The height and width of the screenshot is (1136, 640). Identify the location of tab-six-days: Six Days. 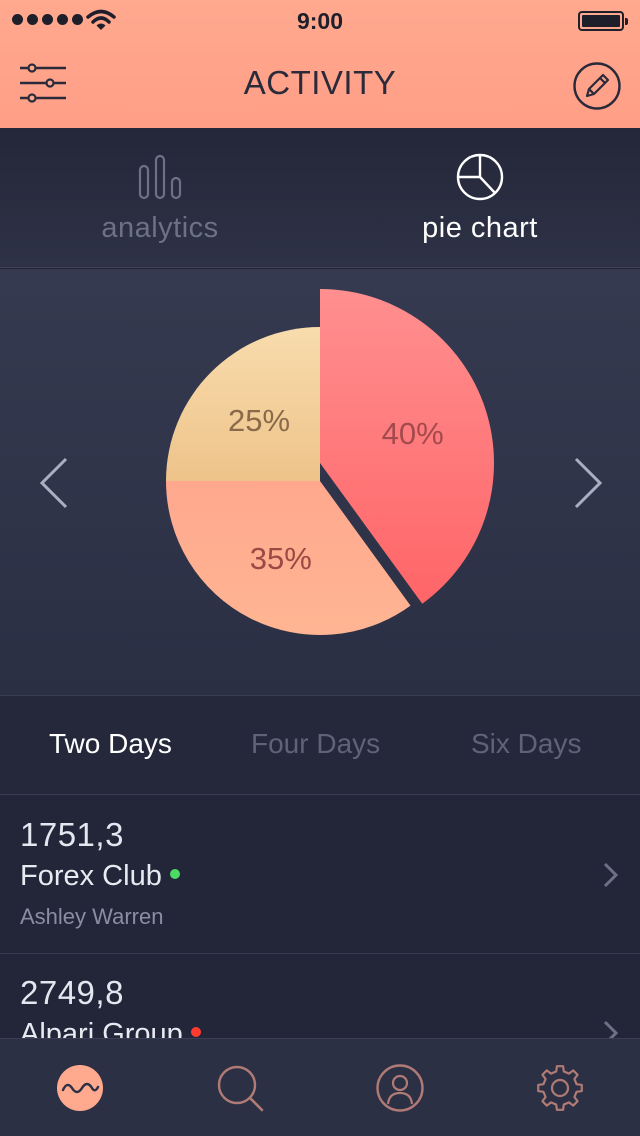
(526, 744).